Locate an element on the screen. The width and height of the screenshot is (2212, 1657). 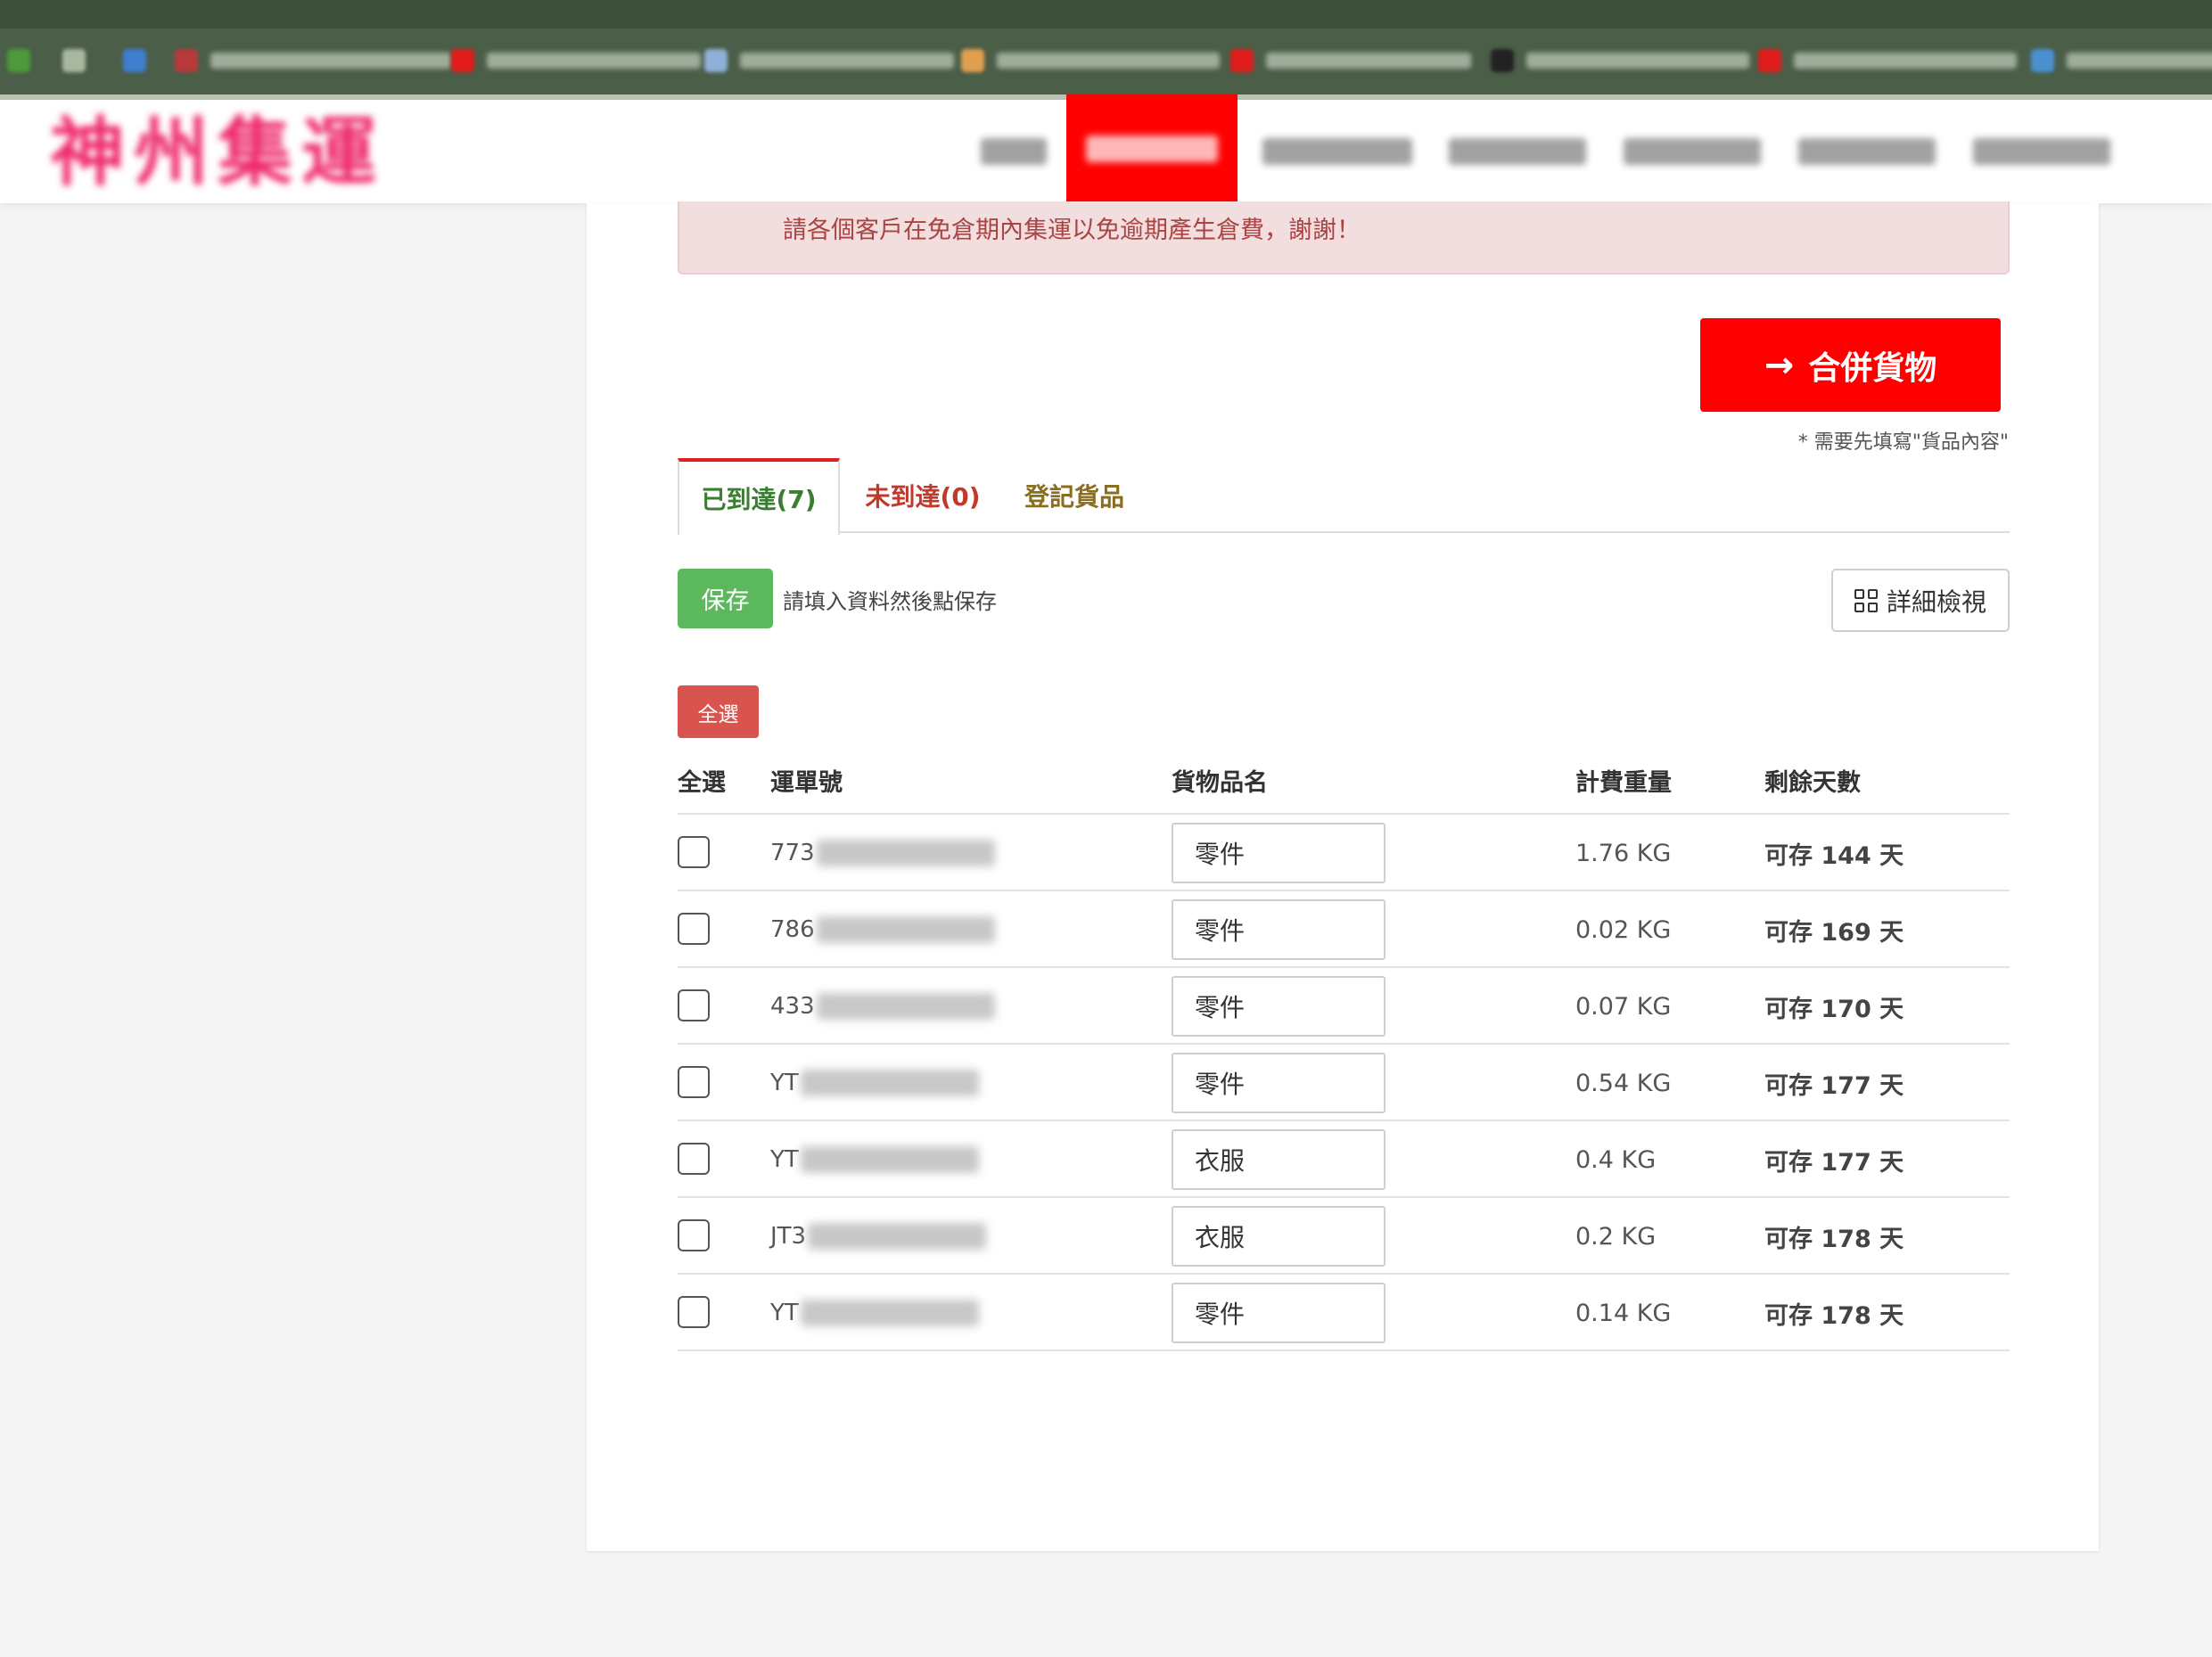
save-button: 保存 is located at coordinates (725, 598).